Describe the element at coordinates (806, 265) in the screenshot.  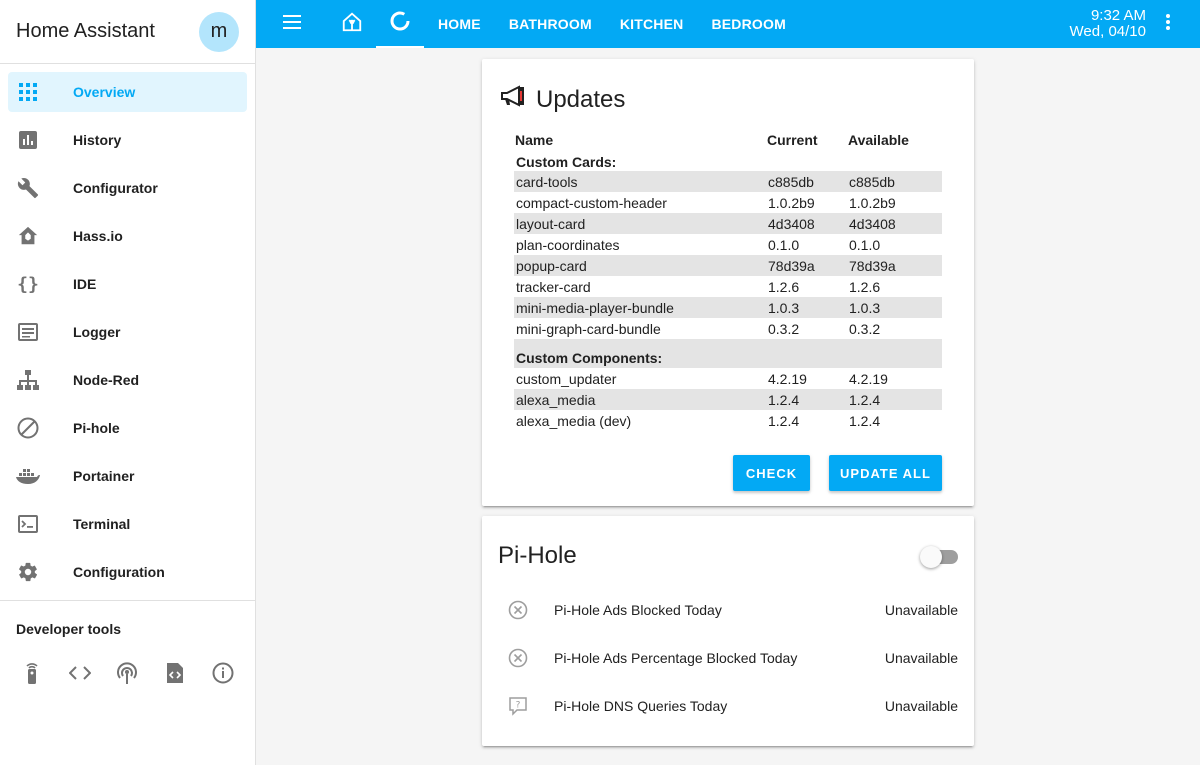
I see `cell-current: 78d39a` at that location.